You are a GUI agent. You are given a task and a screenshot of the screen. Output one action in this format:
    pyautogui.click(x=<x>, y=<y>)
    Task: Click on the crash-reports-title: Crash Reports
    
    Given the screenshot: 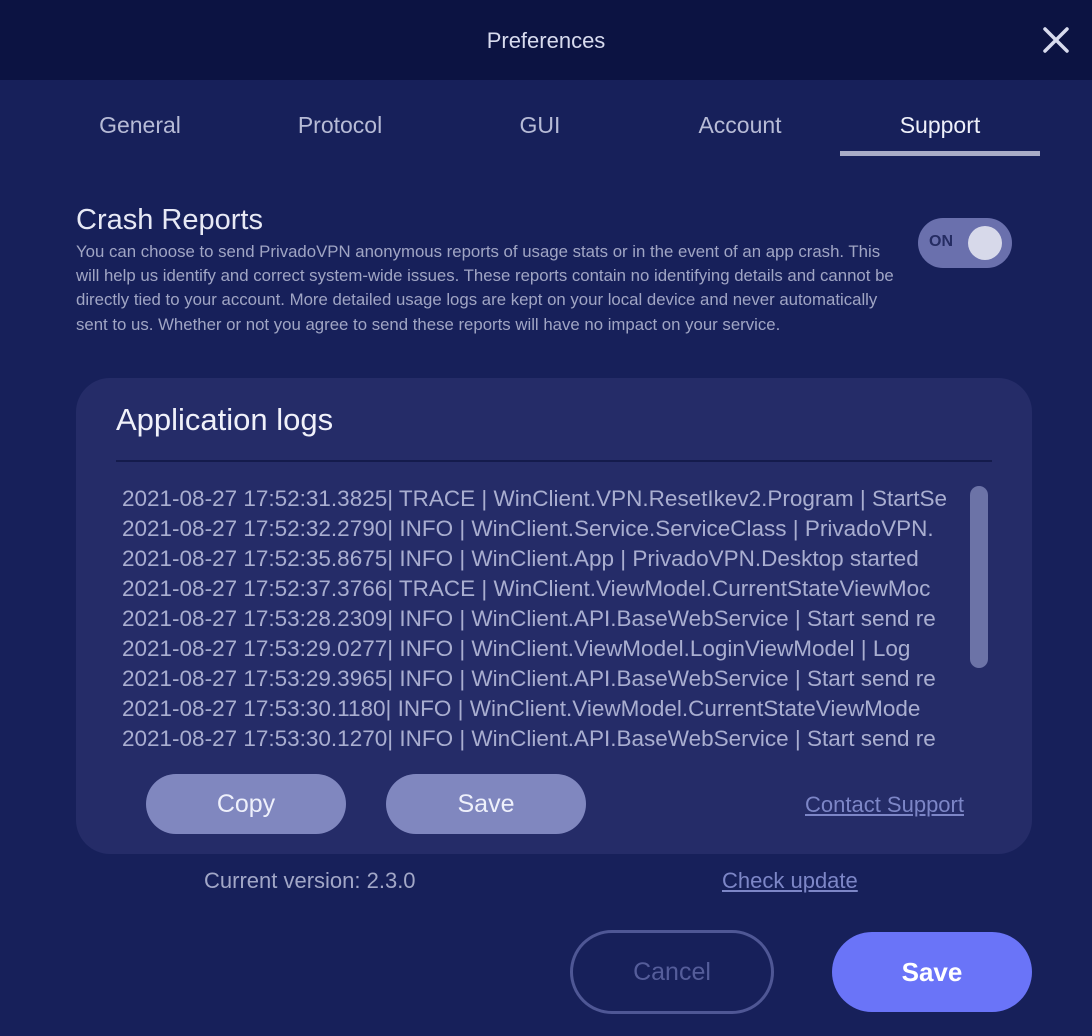 What is the action you would take?
    pyautogui.click(x=169, y=220)
    